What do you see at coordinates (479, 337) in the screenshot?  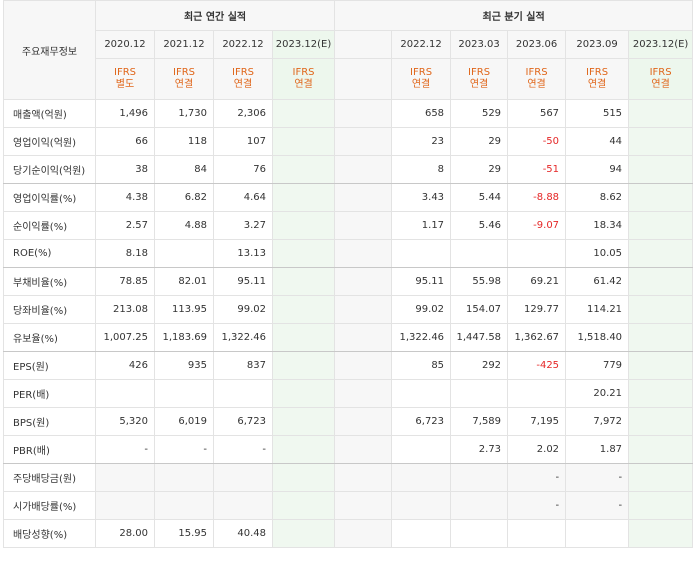 I see `quarter-value-cell: 1,447.58` at bounding box center [479, 337].